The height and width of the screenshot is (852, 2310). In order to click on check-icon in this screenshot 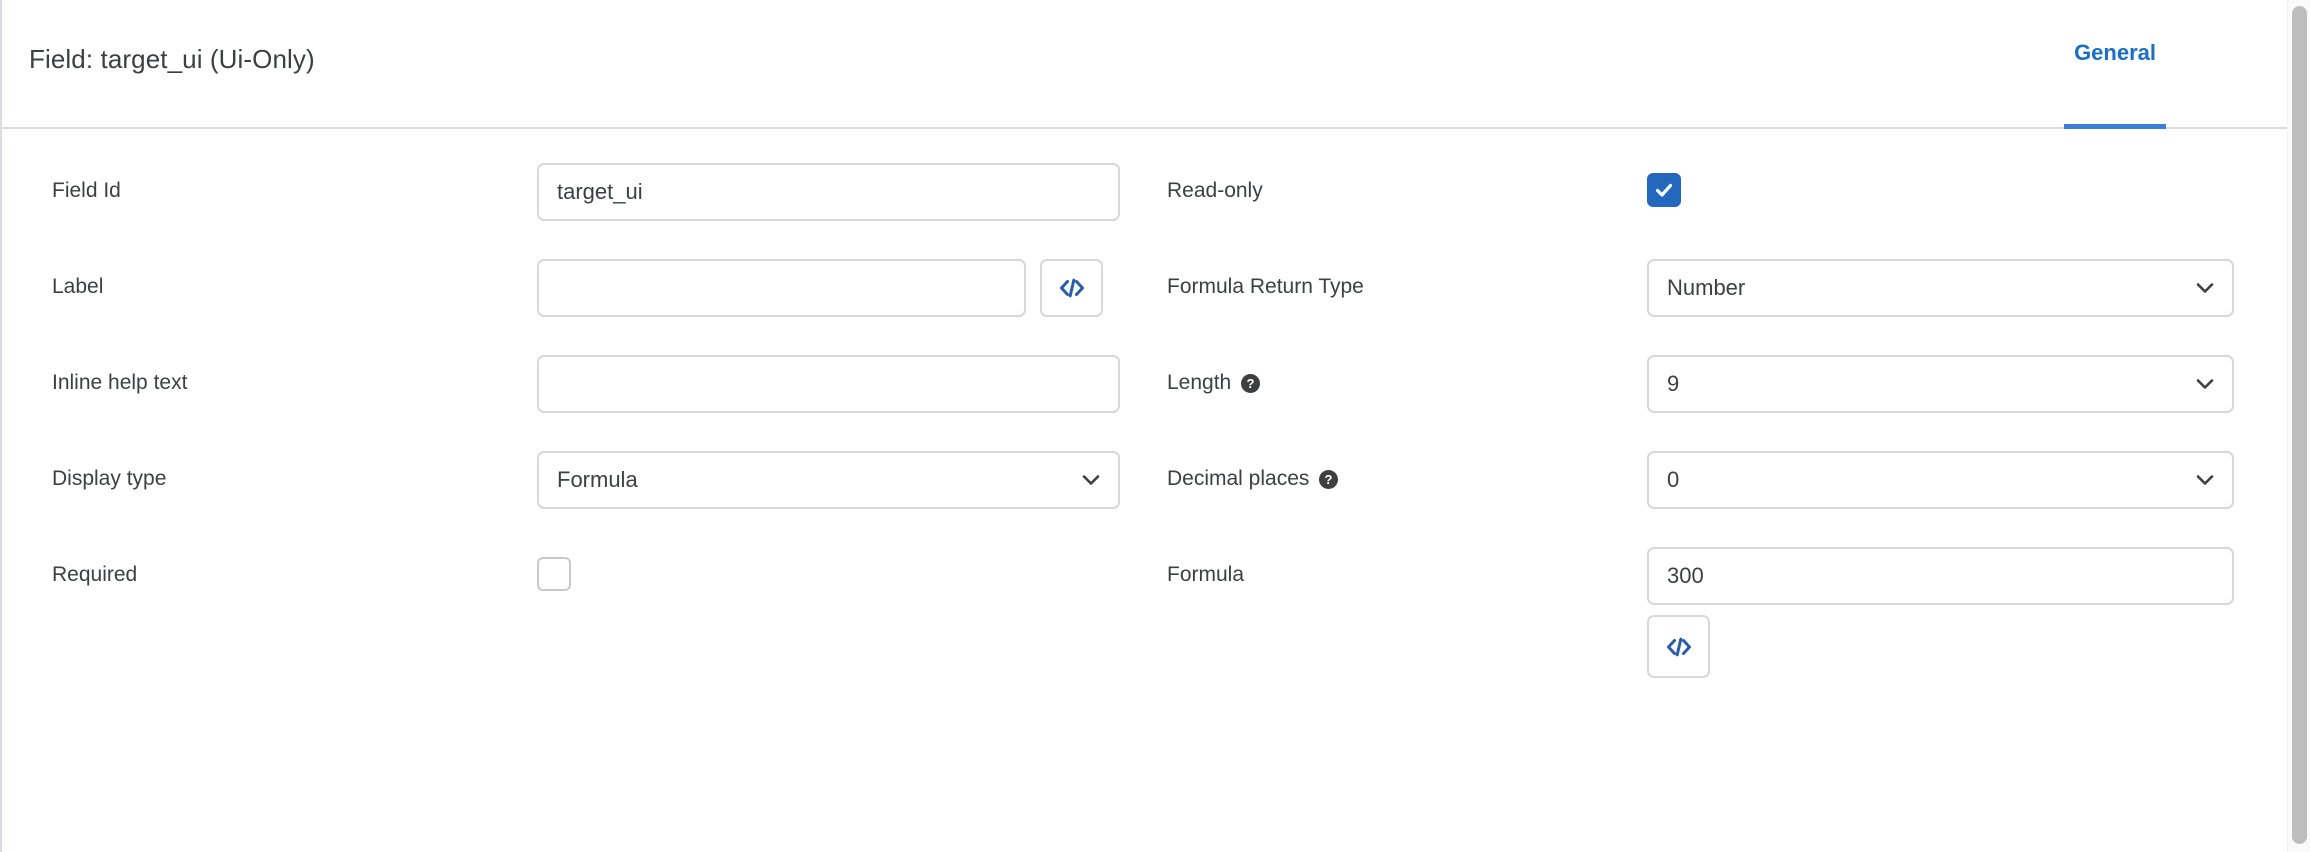, I will do `click(1664, 190)`.